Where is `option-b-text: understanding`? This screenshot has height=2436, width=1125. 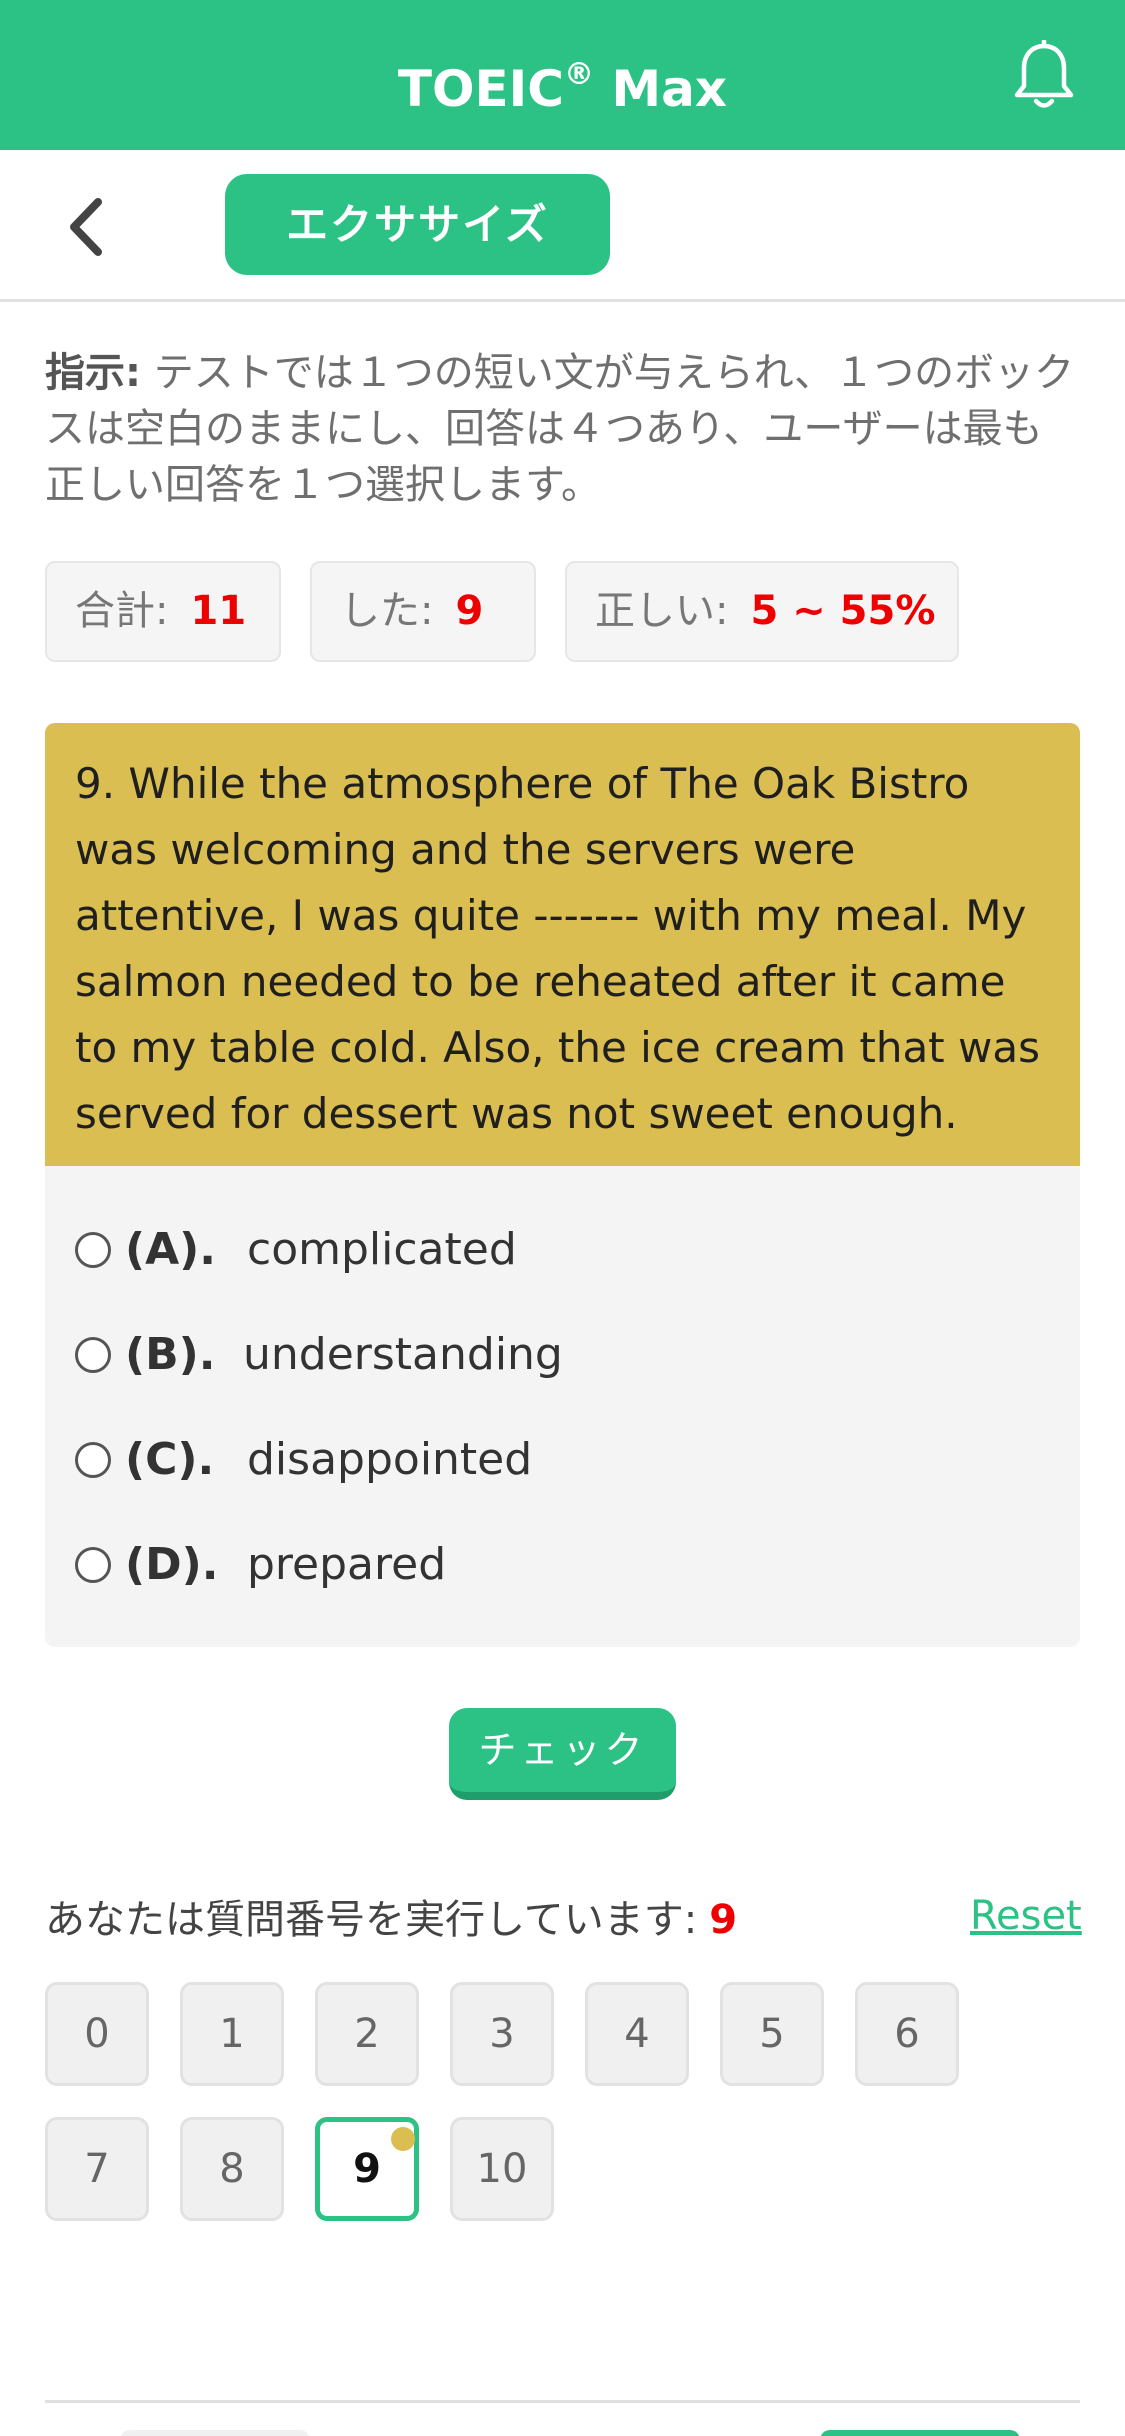
option-b-text: understanding is located at coordinates (403, 1354).